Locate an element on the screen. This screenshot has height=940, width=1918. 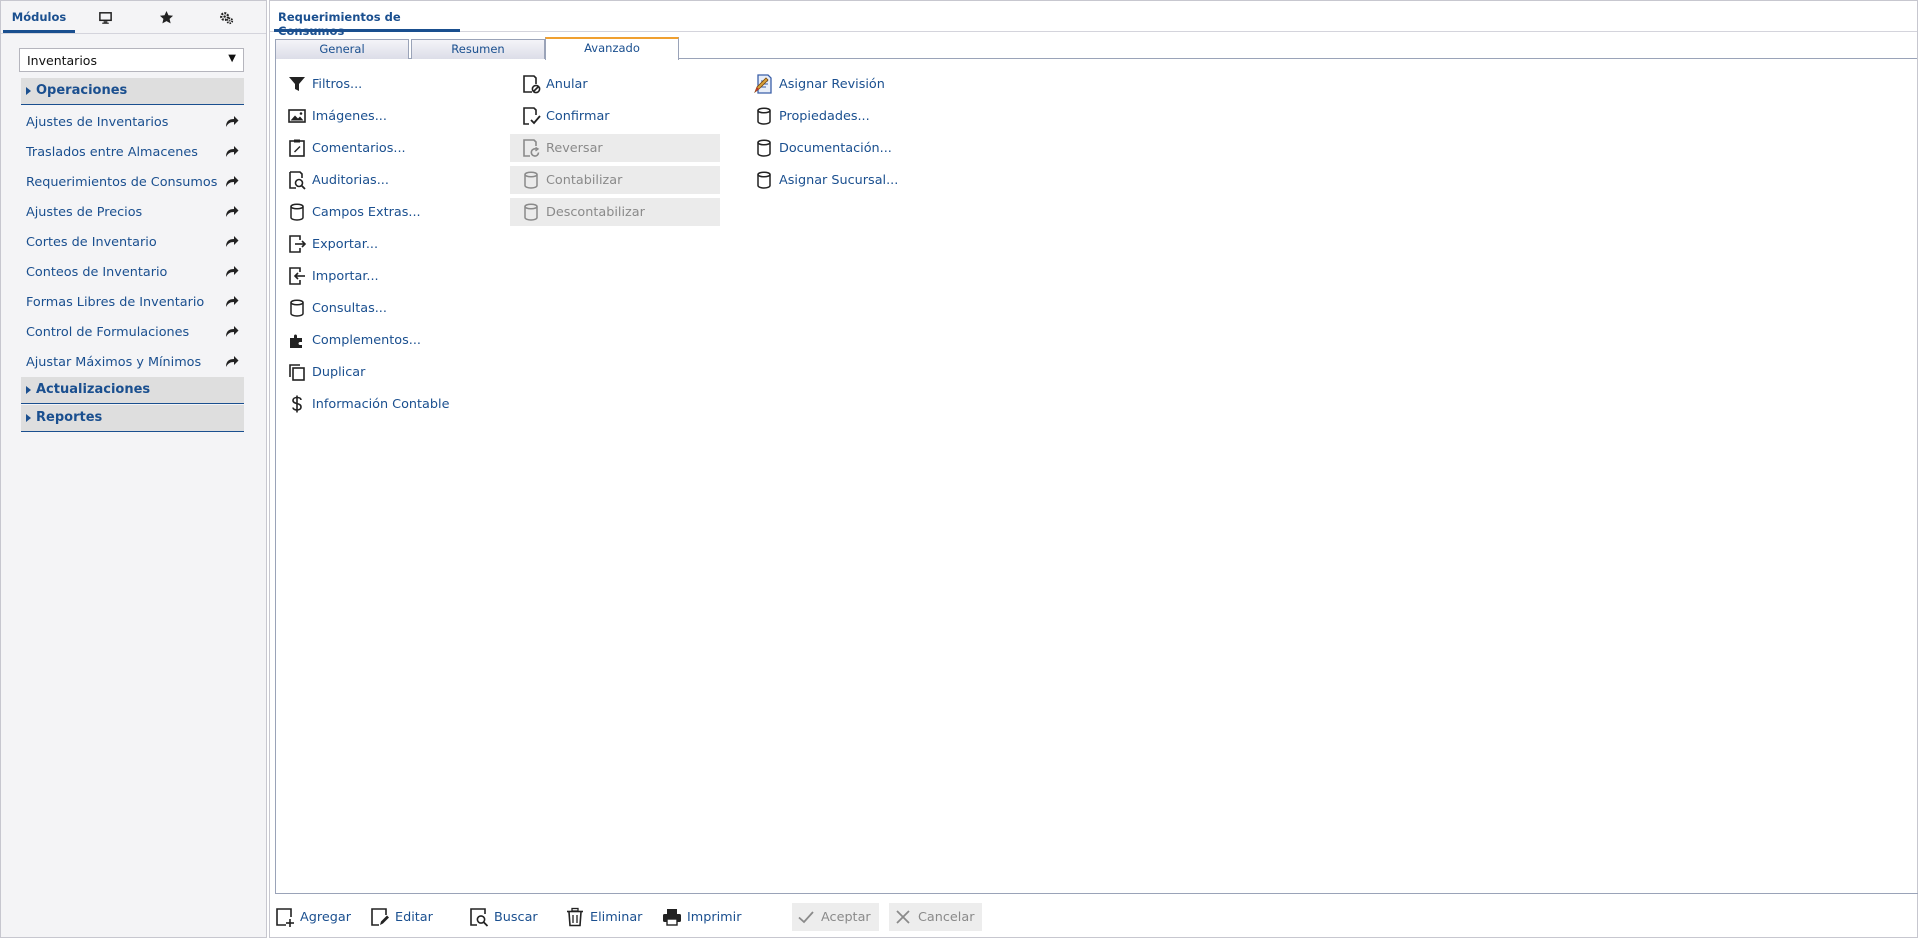
action-reversar: Reversar is located at coordinates (615, 148).